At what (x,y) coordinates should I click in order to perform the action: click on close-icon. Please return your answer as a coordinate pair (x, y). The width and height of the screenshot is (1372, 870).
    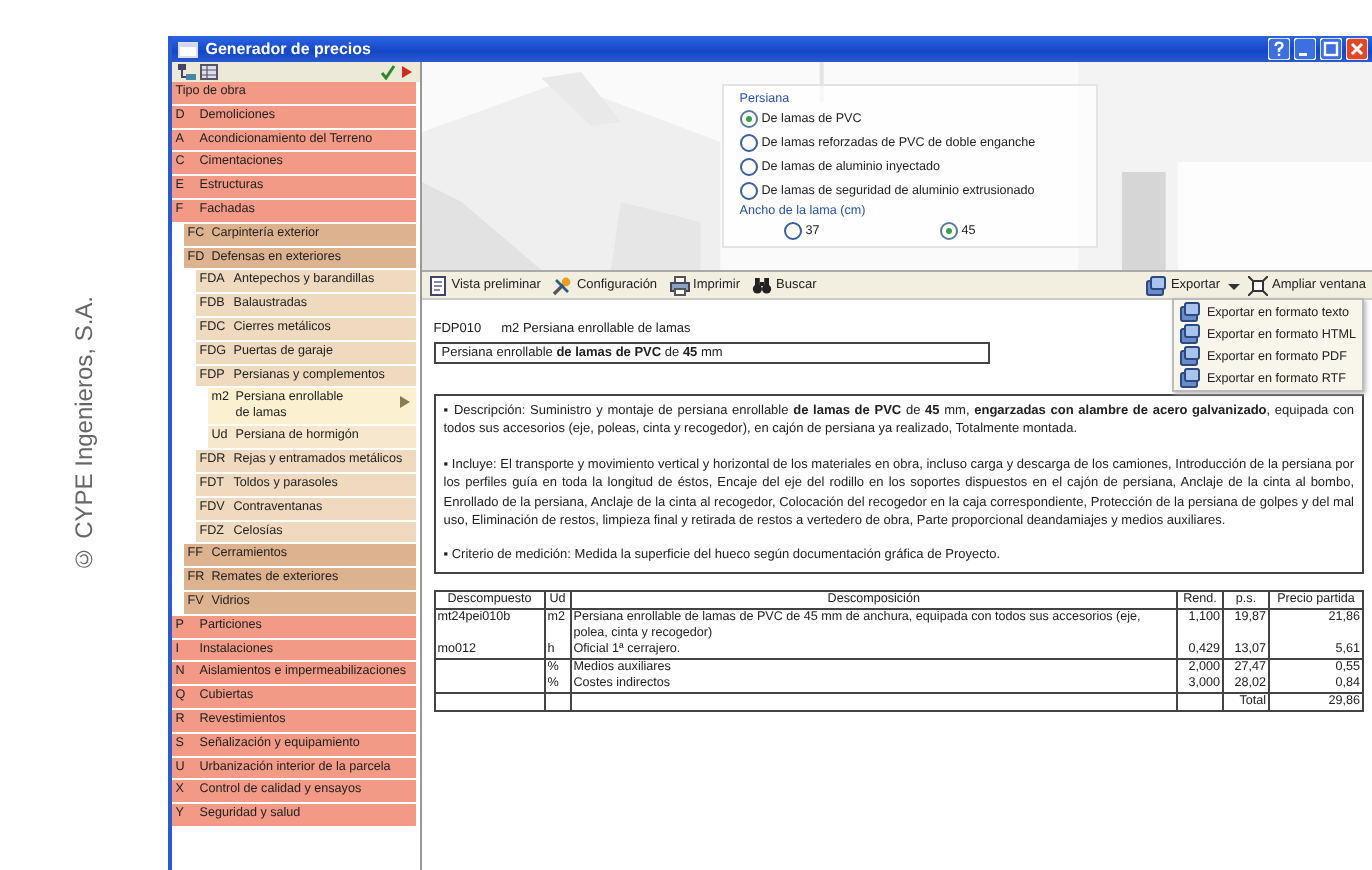
    Looking at the image, I should click on (1357, 49).